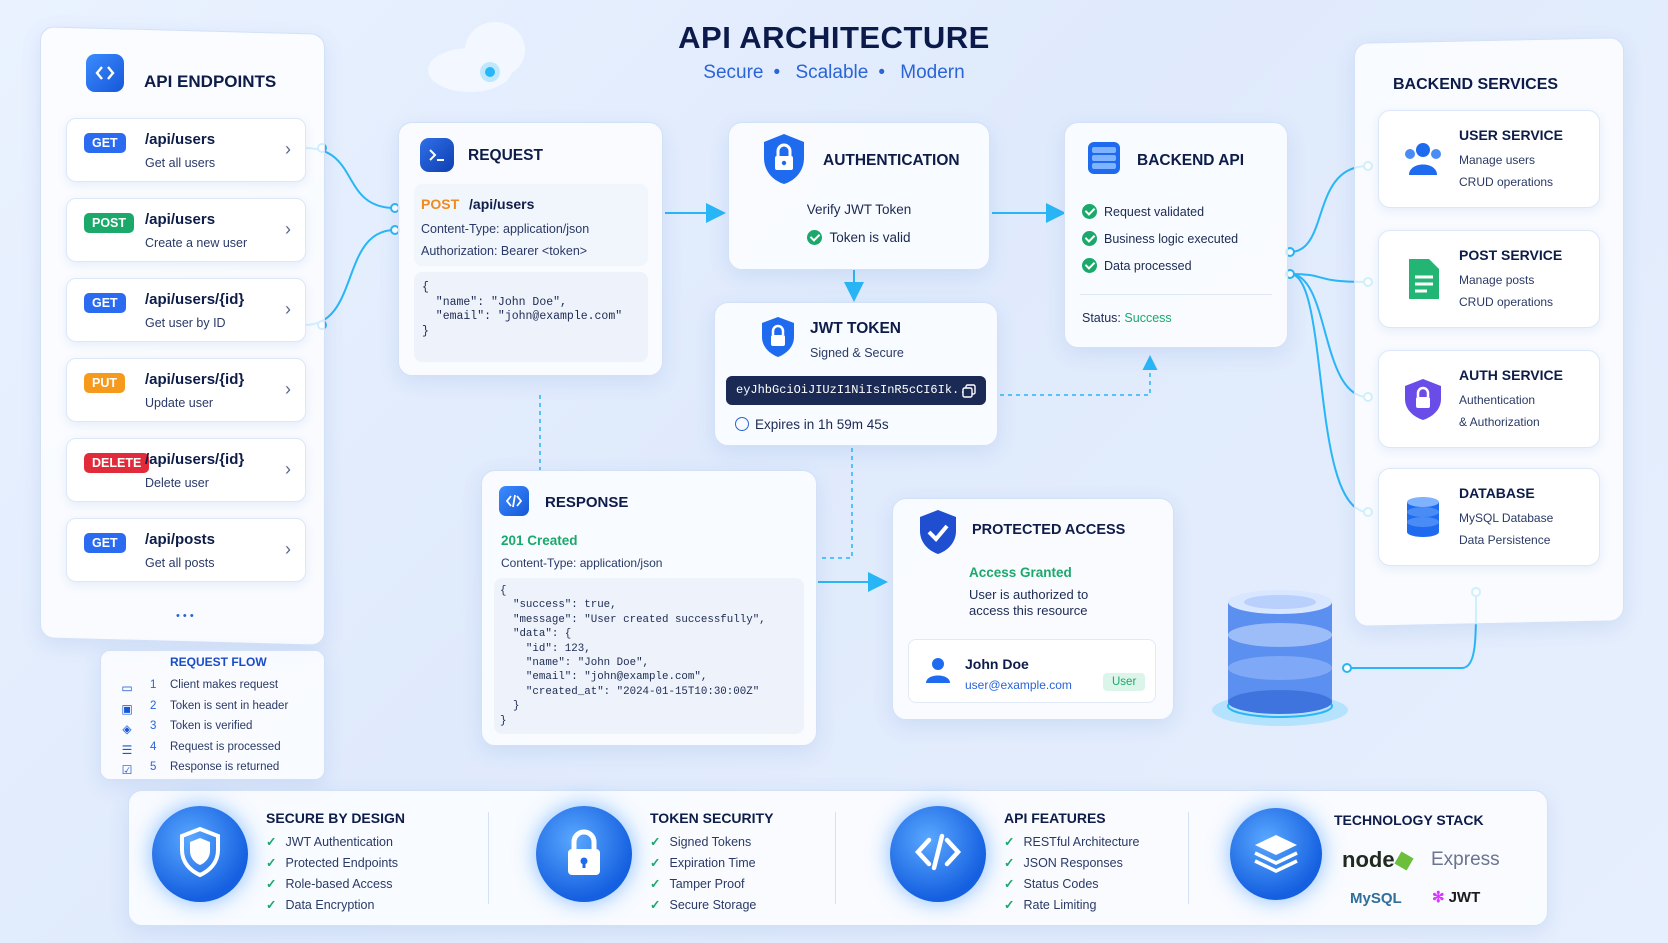  I want to click on check-square-icon: ☑, so click(127, 770).